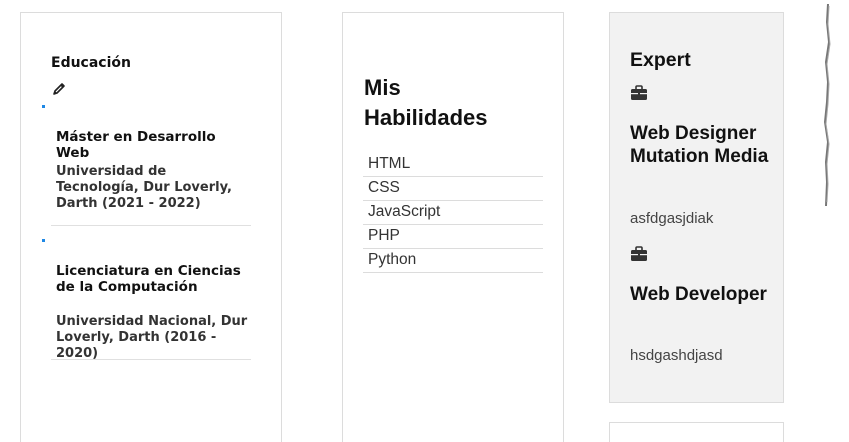 The width and height of the screenshot is (849, 442). What do you see at coordinates (453, 165) in the screenshot?
I see `skill-item: HTML` at bounding box center [453, 165].